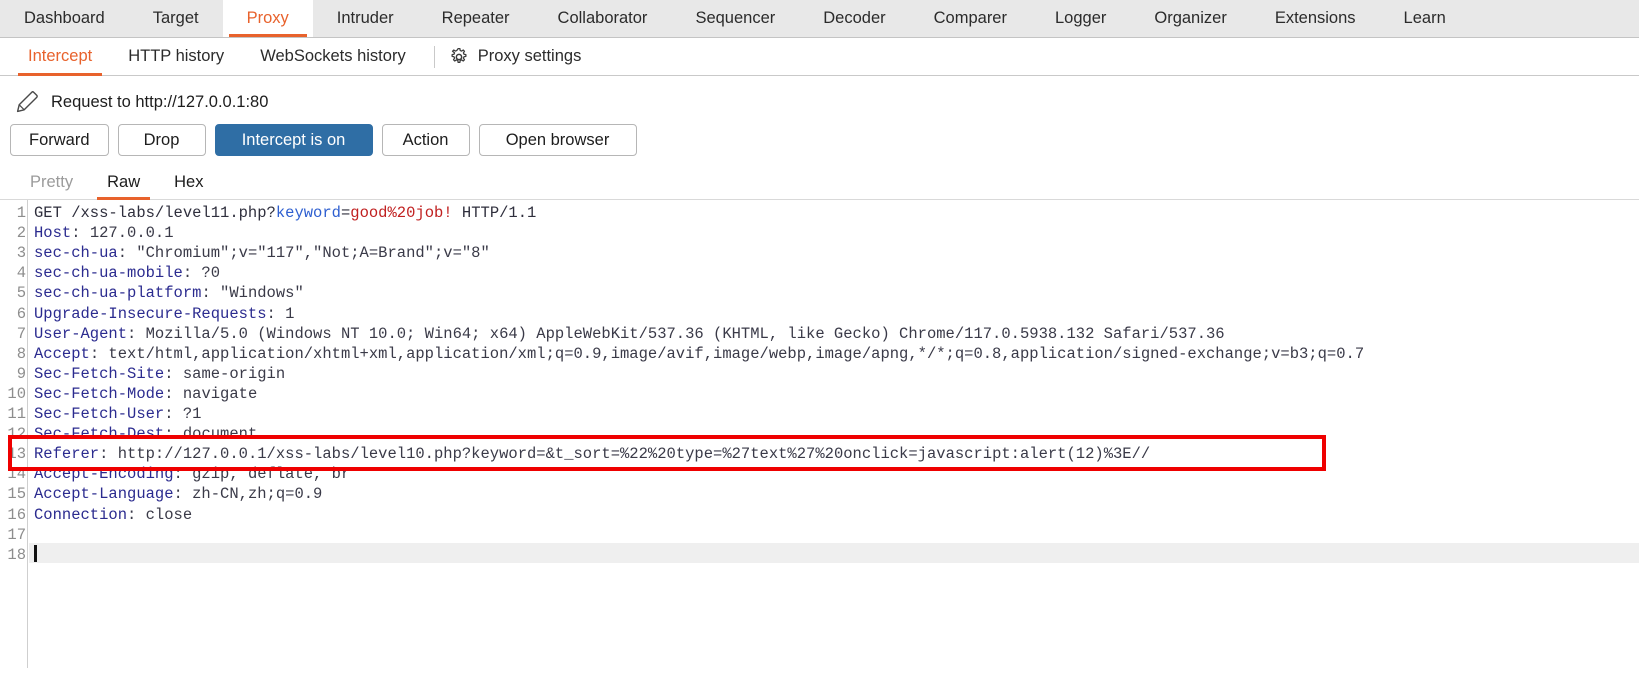  What do you see at coordinates (35, 553) in the screenshot?
I see `text-caret` at bounding box center [35, 553].